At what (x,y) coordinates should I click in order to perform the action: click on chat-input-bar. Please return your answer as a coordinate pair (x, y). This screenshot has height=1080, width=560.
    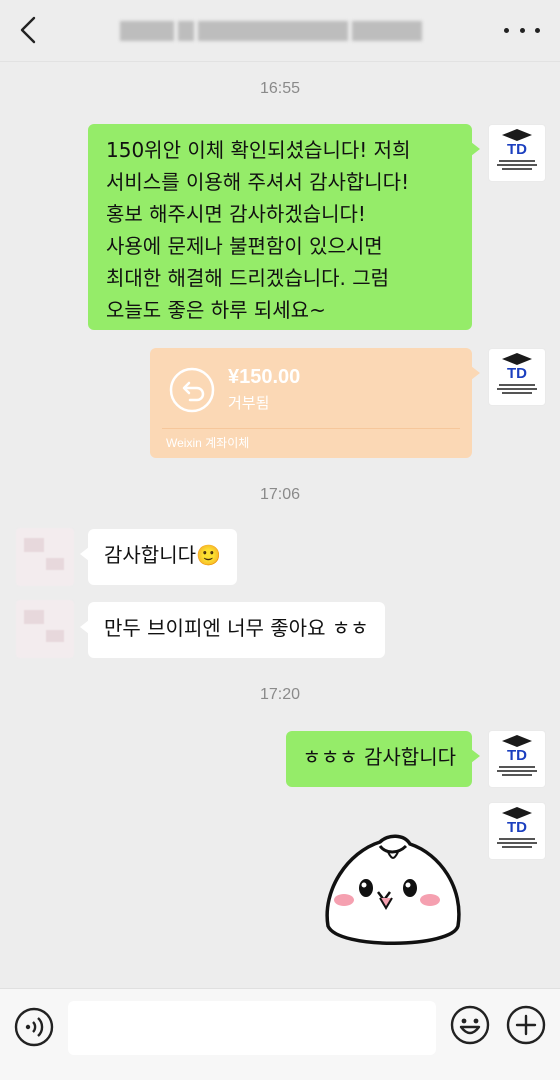
    Looking at the image, I should click on (280, 1034).